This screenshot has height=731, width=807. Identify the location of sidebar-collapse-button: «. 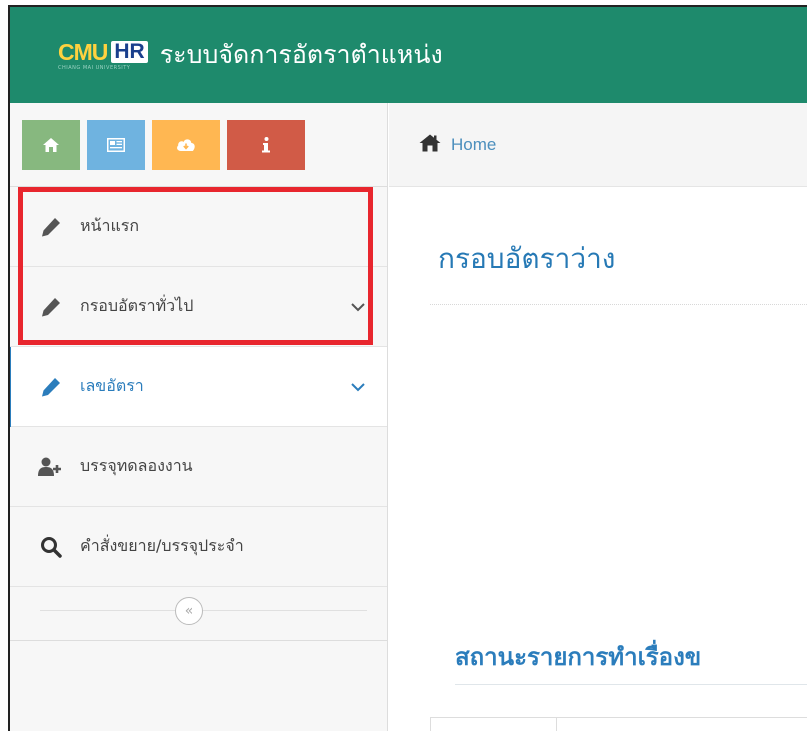
(189, 611).